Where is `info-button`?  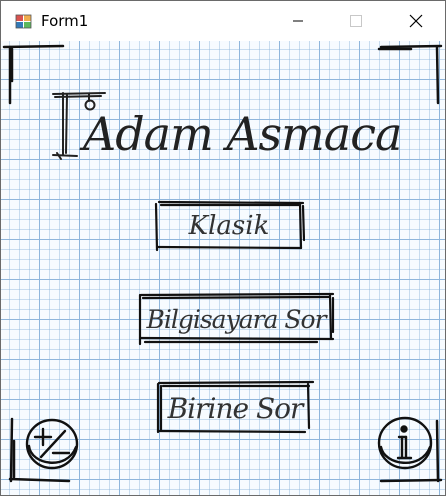
info-button is located at coordinates (405, 443).